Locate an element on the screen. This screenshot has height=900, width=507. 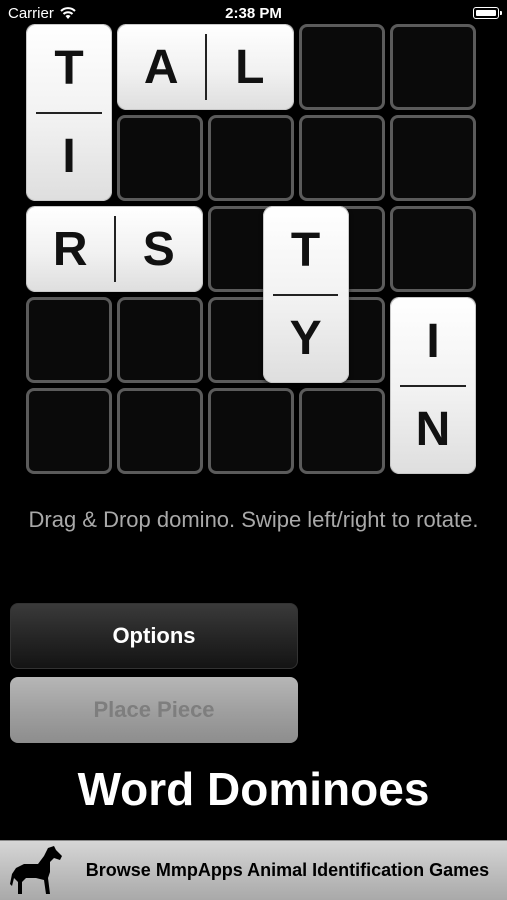
domino-tile: TI is located at coordinates (69, 112).